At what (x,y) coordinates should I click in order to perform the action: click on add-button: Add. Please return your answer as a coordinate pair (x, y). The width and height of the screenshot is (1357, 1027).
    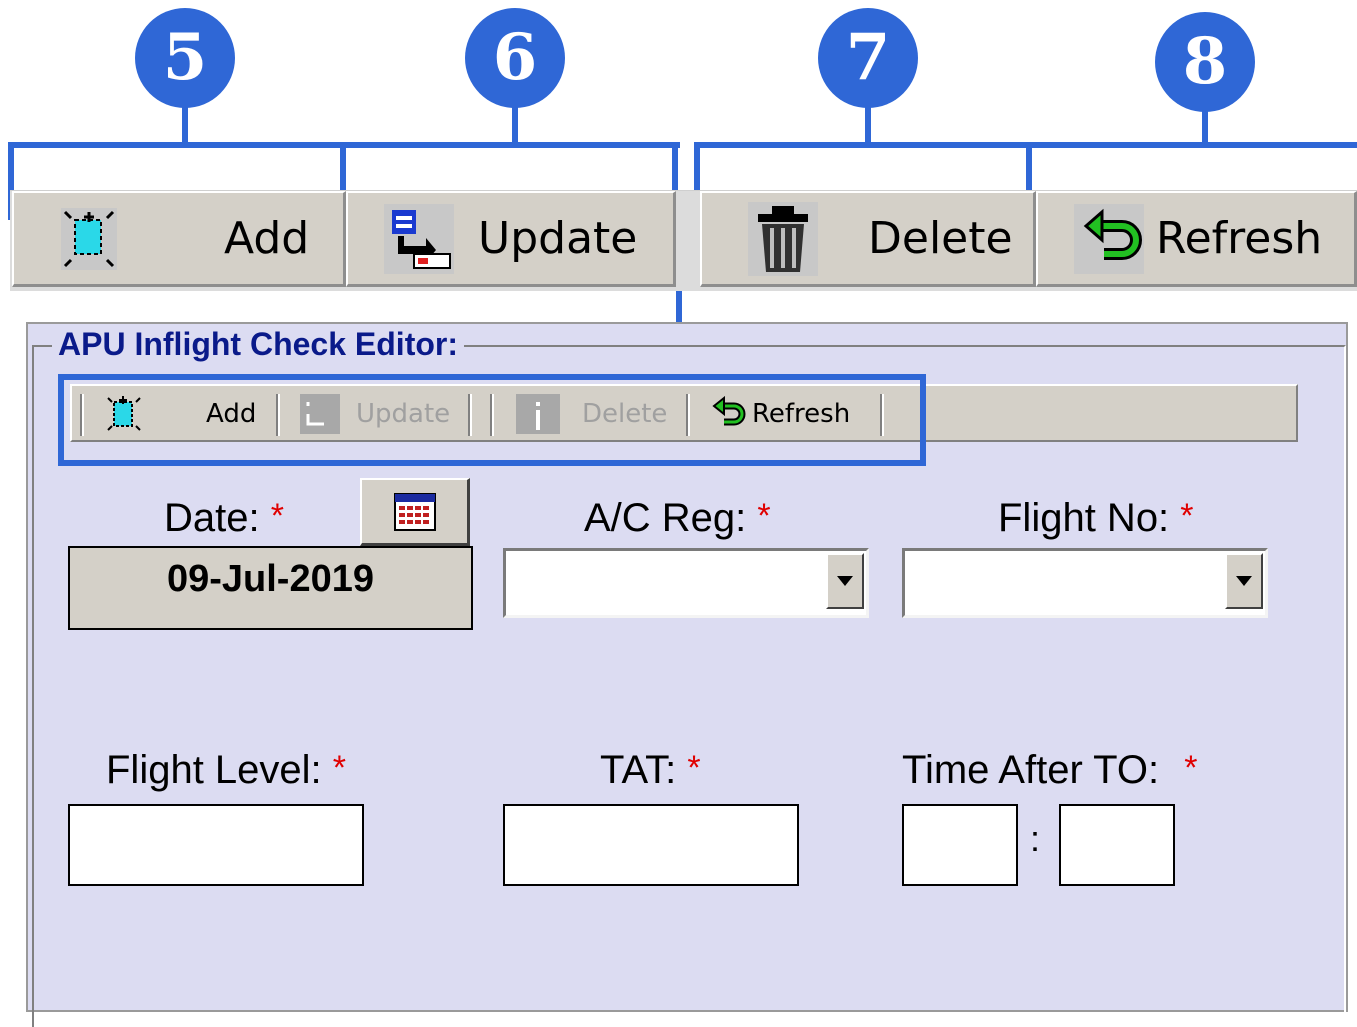
    Looking at the image, I should click on (179, 239).